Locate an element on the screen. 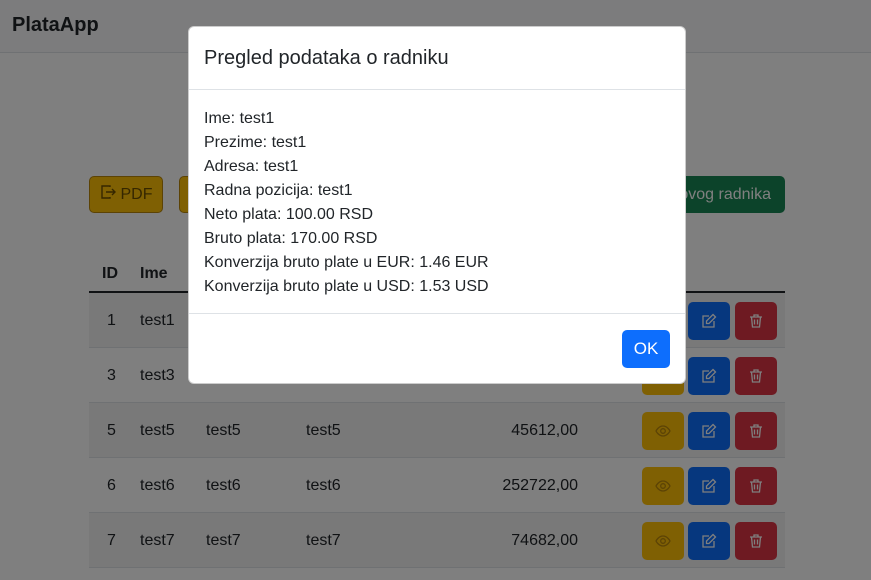 Image resolution: width=871 pixels, height=580 pixels. modal-header: Pregled podataka o radniku is located at coordinates (437, 58).